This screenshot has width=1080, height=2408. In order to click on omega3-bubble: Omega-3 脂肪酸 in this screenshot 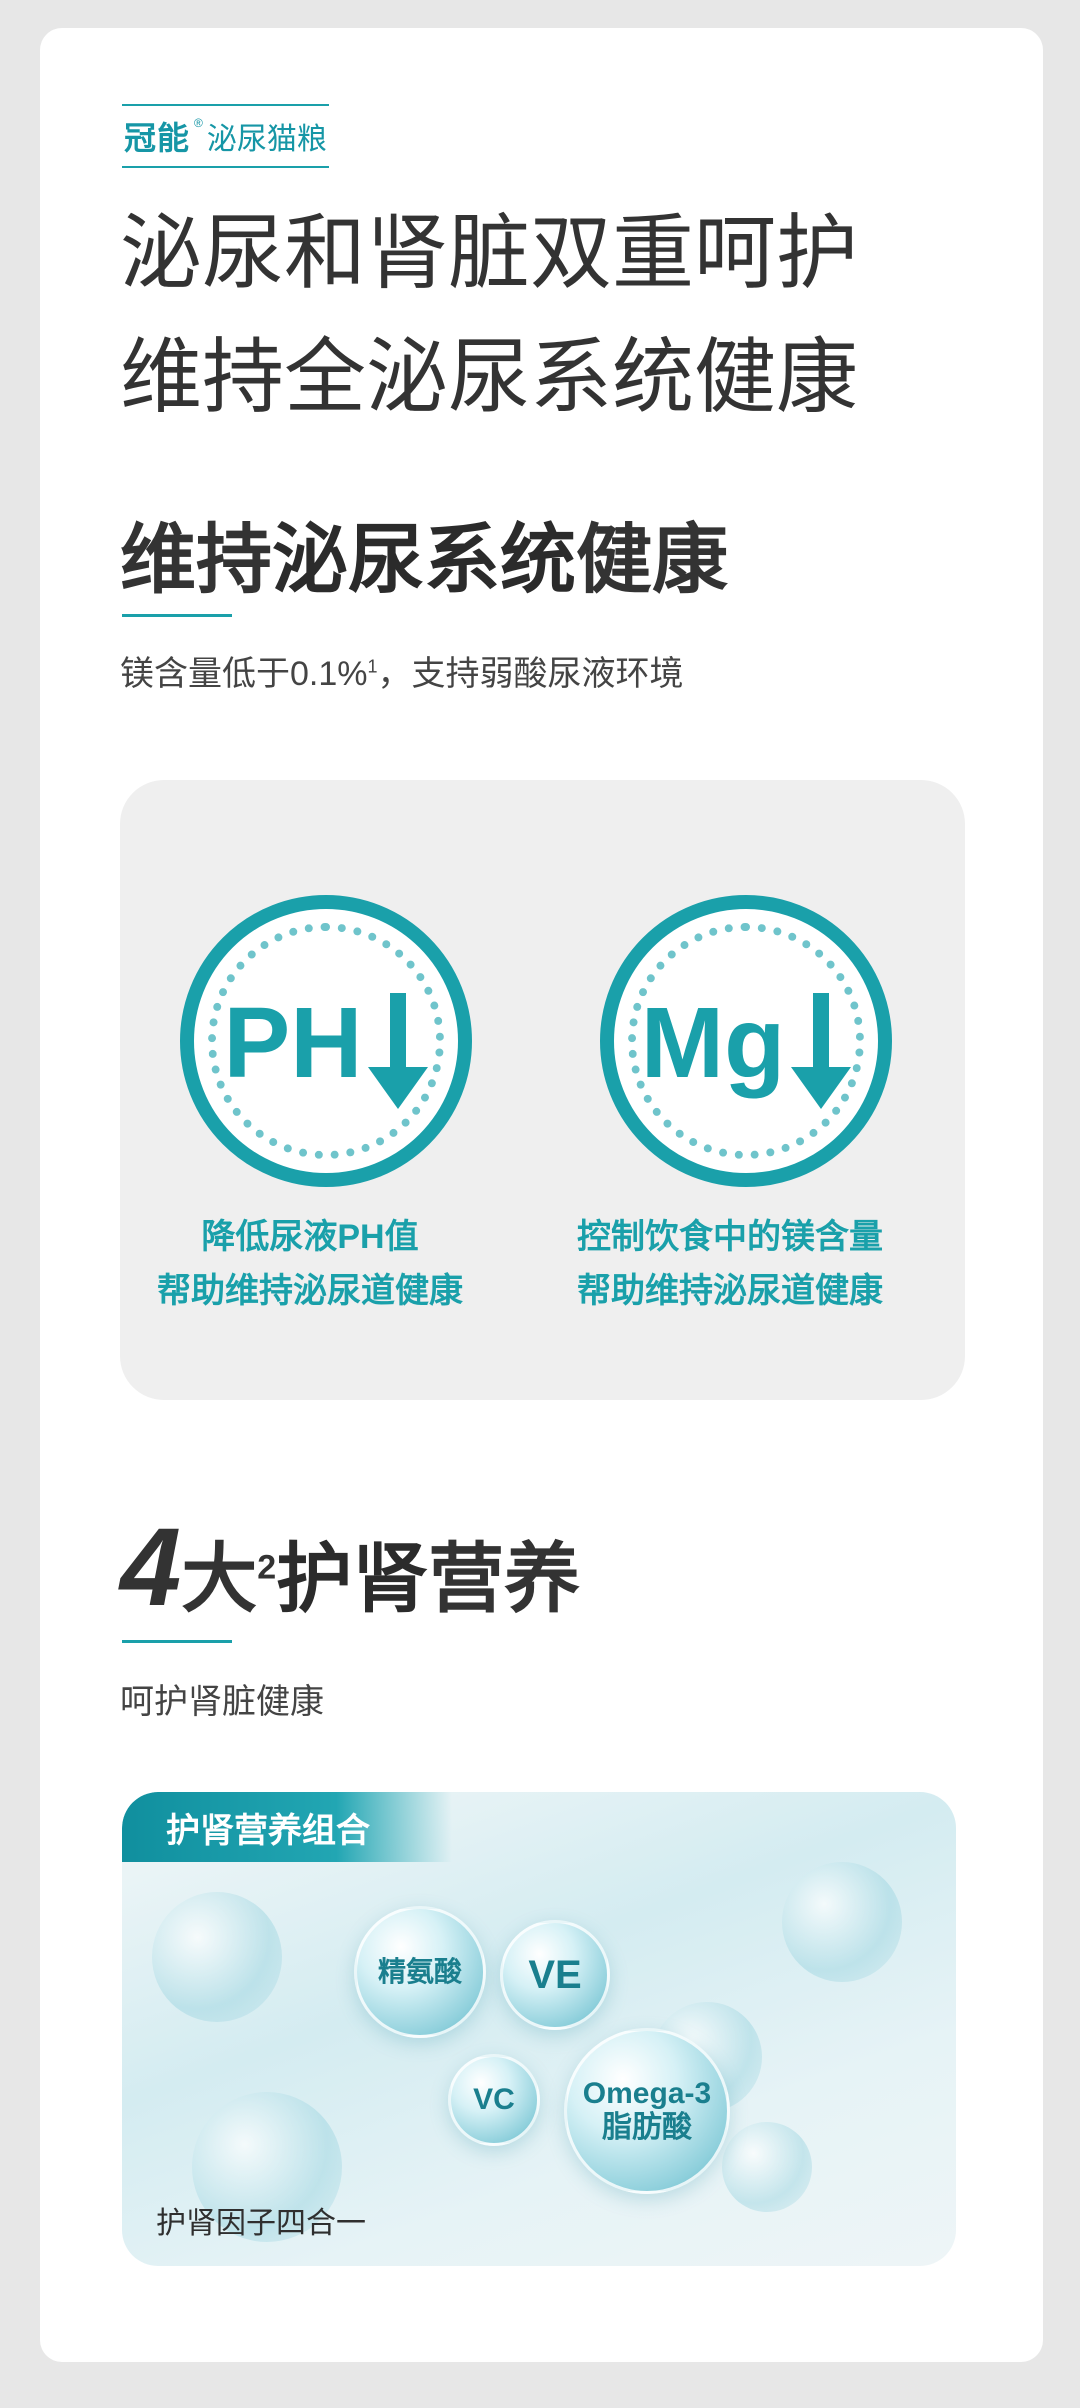, I will do `click(647, 2111)`.